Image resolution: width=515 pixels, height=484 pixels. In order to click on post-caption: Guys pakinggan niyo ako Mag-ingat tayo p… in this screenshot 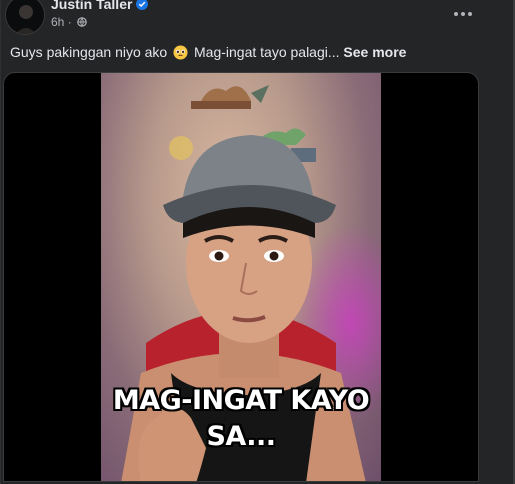, I will do `click(208, 52)`.